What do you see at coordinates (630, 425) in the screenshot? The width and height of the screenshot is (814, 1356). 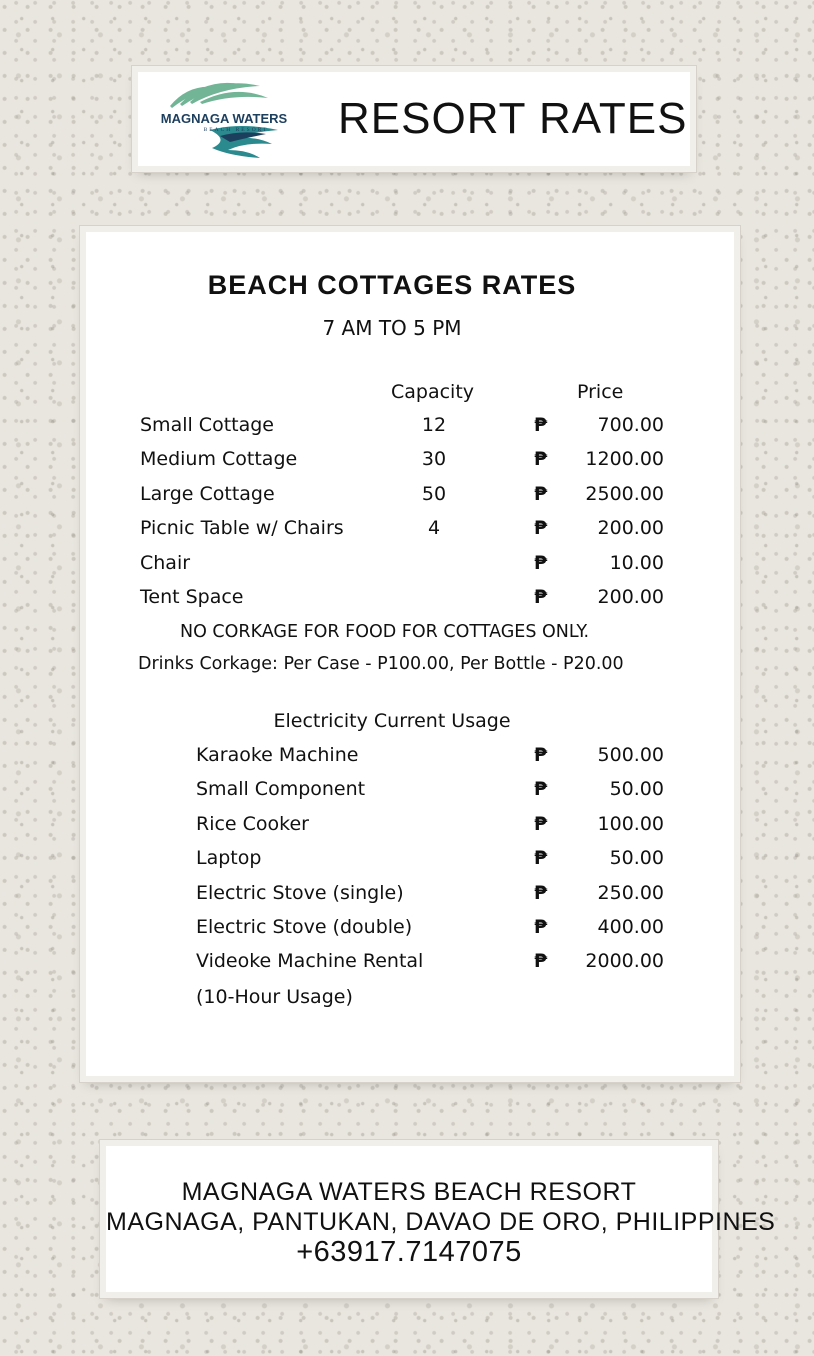 I see `item-price: 700.00` at bounding box center [630, 425].